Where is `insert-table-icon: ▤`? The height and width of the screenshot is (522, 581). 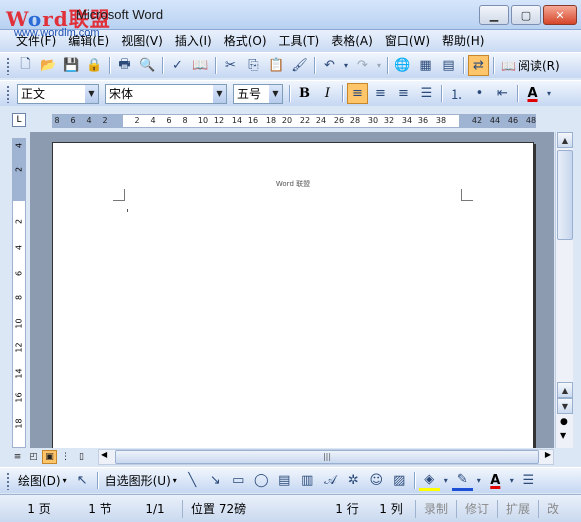 insert-table-icon: ▤ is located at coordinates (448, 65).